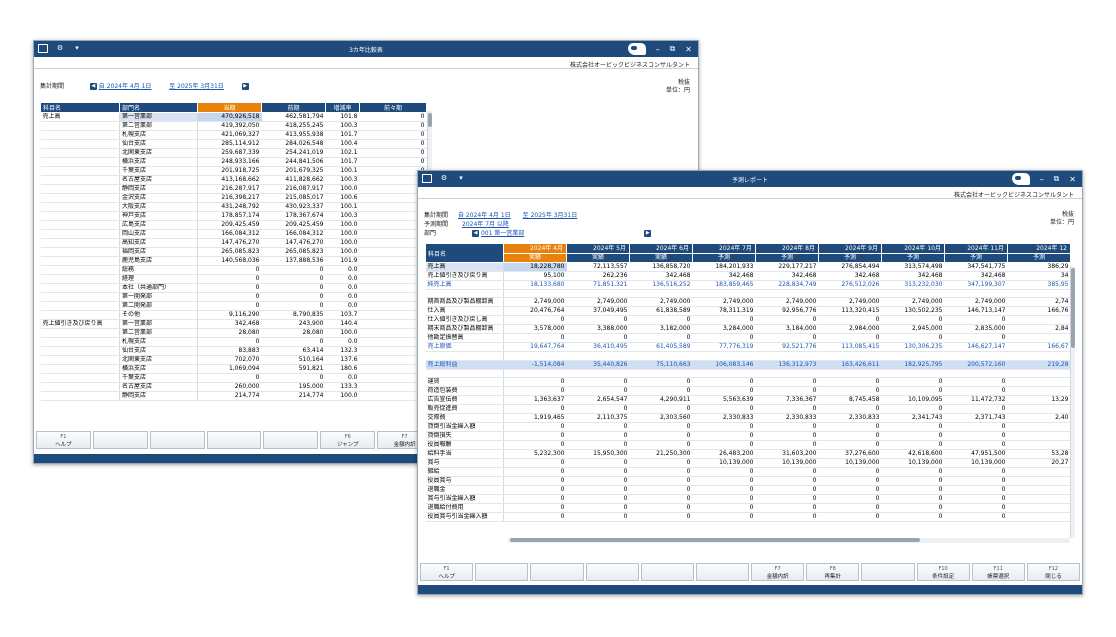  I want to click on table-row: 静岡支店214,774214,774100.00, so click(233, 396).